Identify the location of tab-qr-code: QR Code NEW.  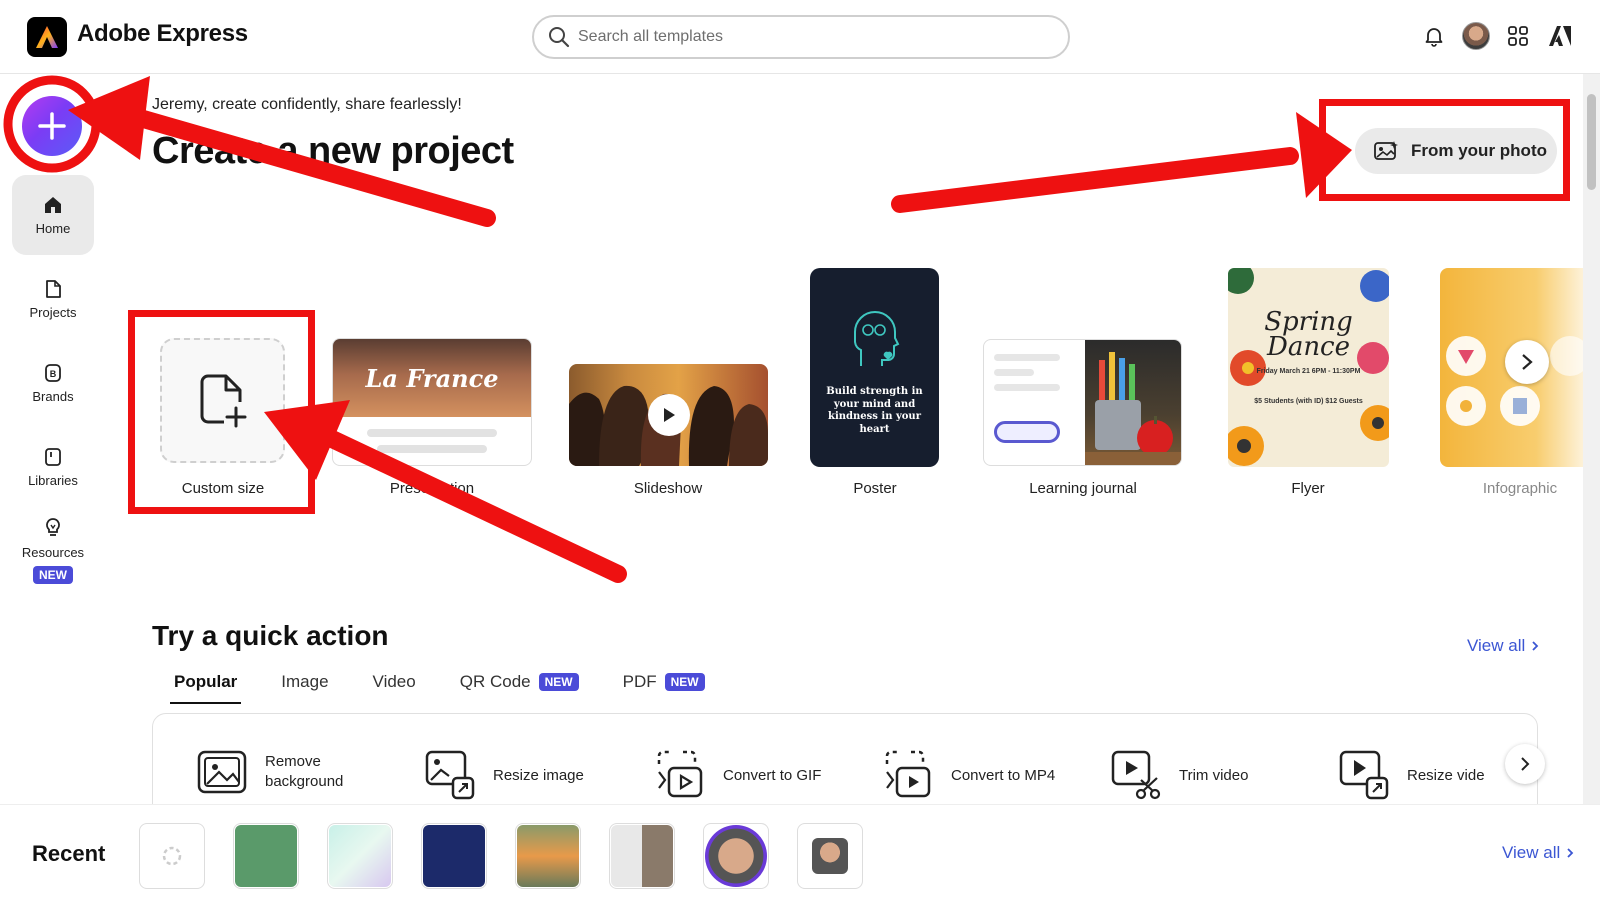
(519, 688).